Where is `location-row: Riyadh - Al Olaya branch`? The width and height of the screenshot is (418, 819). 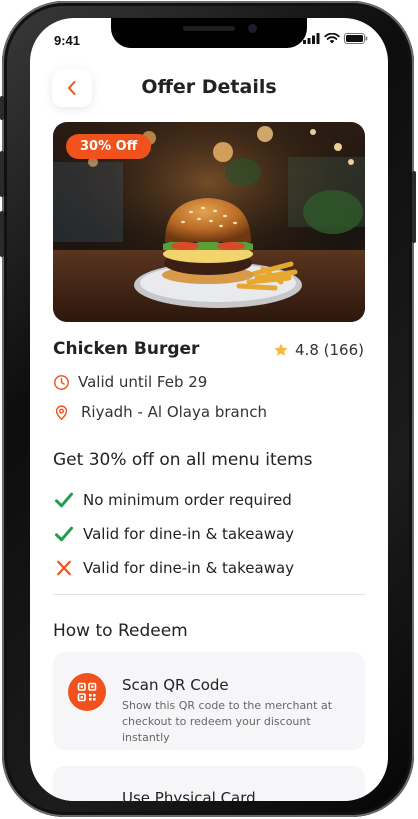
location-row: Riyadh - Al Olaya branch is located at coordinates (160, 412).